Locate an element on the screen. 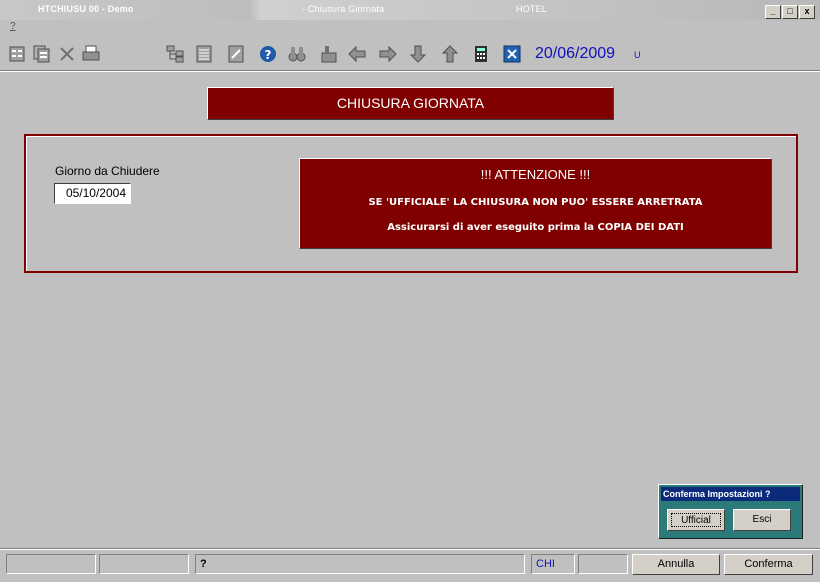  copy-form-icon is located at coordinates (42, 54).